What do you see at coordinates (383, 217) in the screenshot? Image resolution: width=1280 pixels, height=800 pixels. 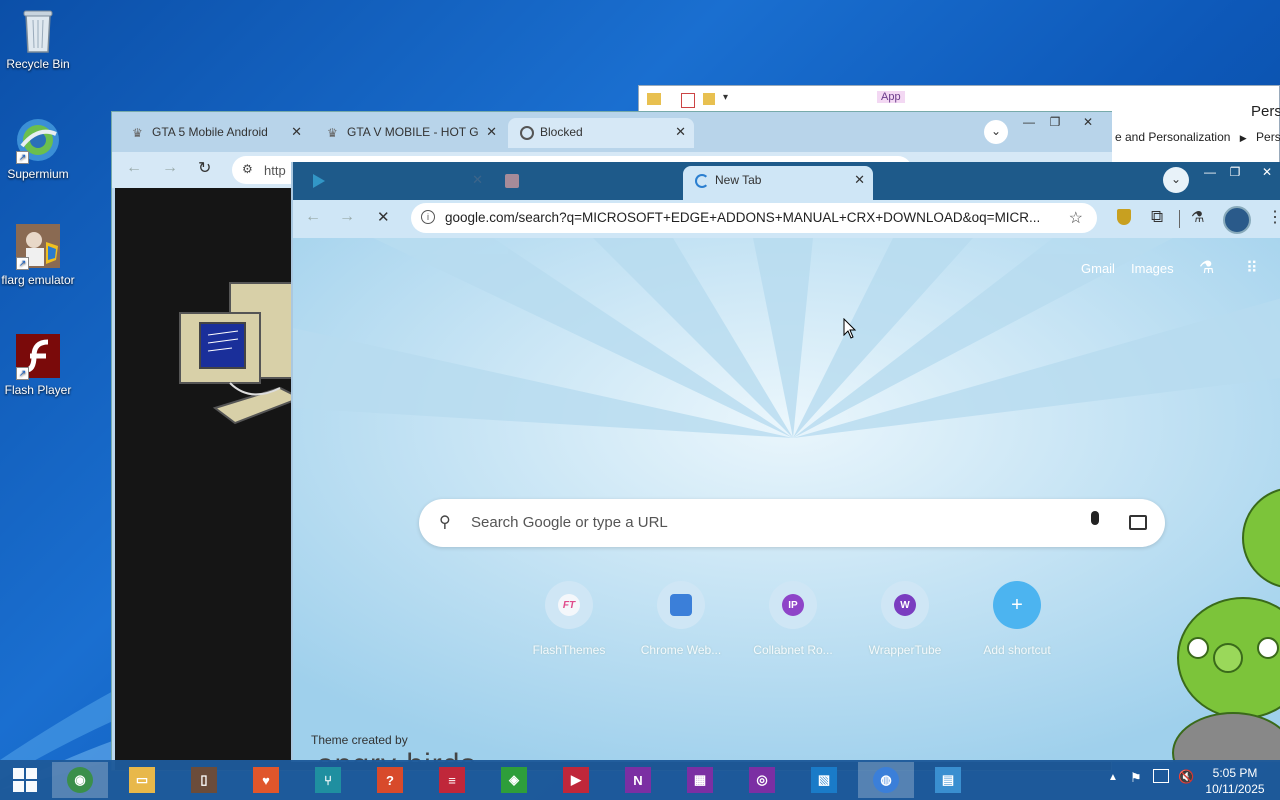 I see `stop-loading-icon: ✕` at bounding box center [383, 217].